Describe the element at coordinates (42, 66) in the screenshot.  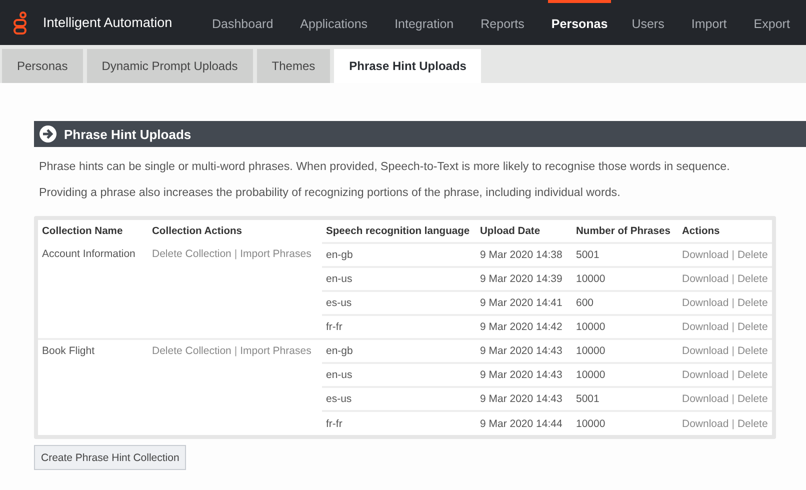
I see `tab: Personas` at that location.